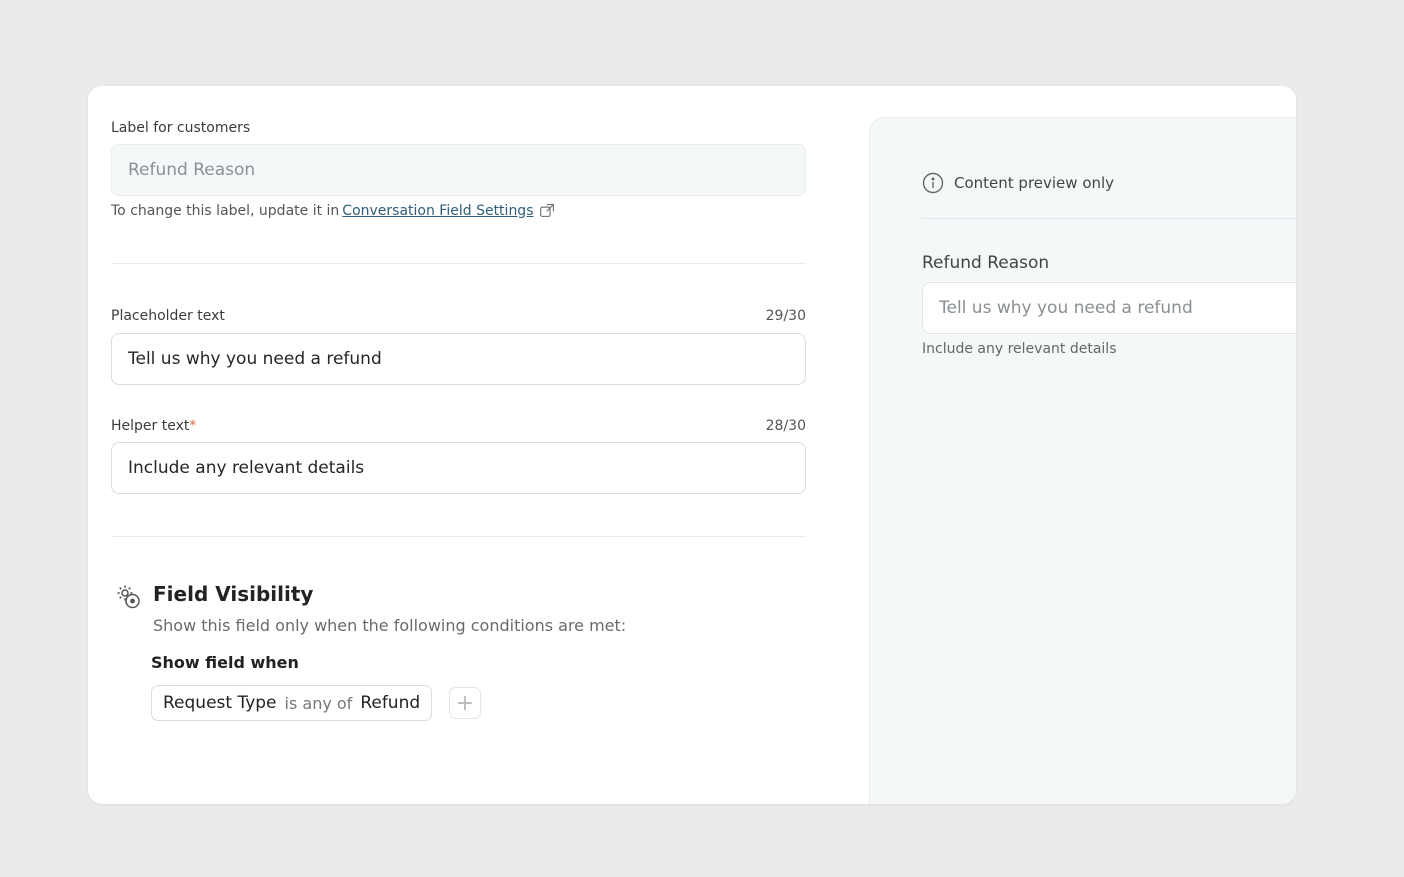  What do you see at coordinates (986, 263) in the screenshot?
I see `preview-field-label: Refund Reason` at bounding box center [986, 263].